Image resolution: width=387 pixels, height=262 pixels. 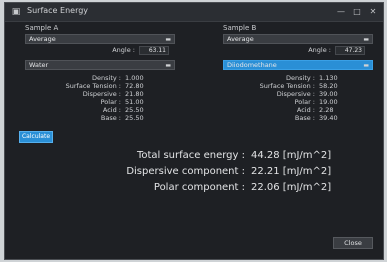 I want to click on left-solid-select-value: Water, so click(x=39, y=65).